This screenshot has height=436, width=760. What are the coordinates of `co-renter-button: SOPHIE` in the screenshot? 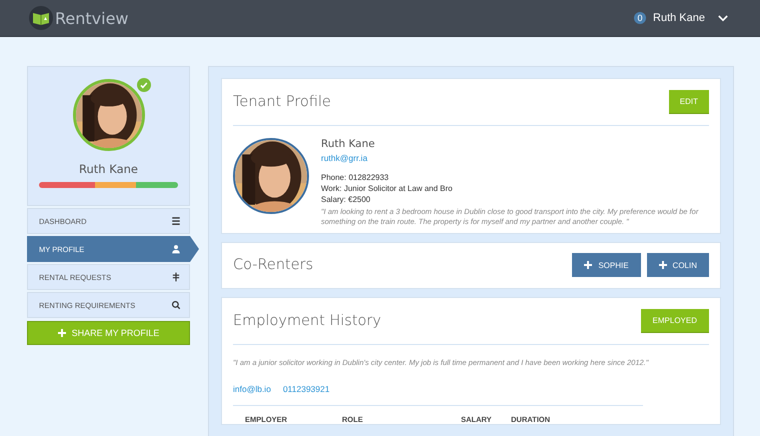 It's located at (606, 265).